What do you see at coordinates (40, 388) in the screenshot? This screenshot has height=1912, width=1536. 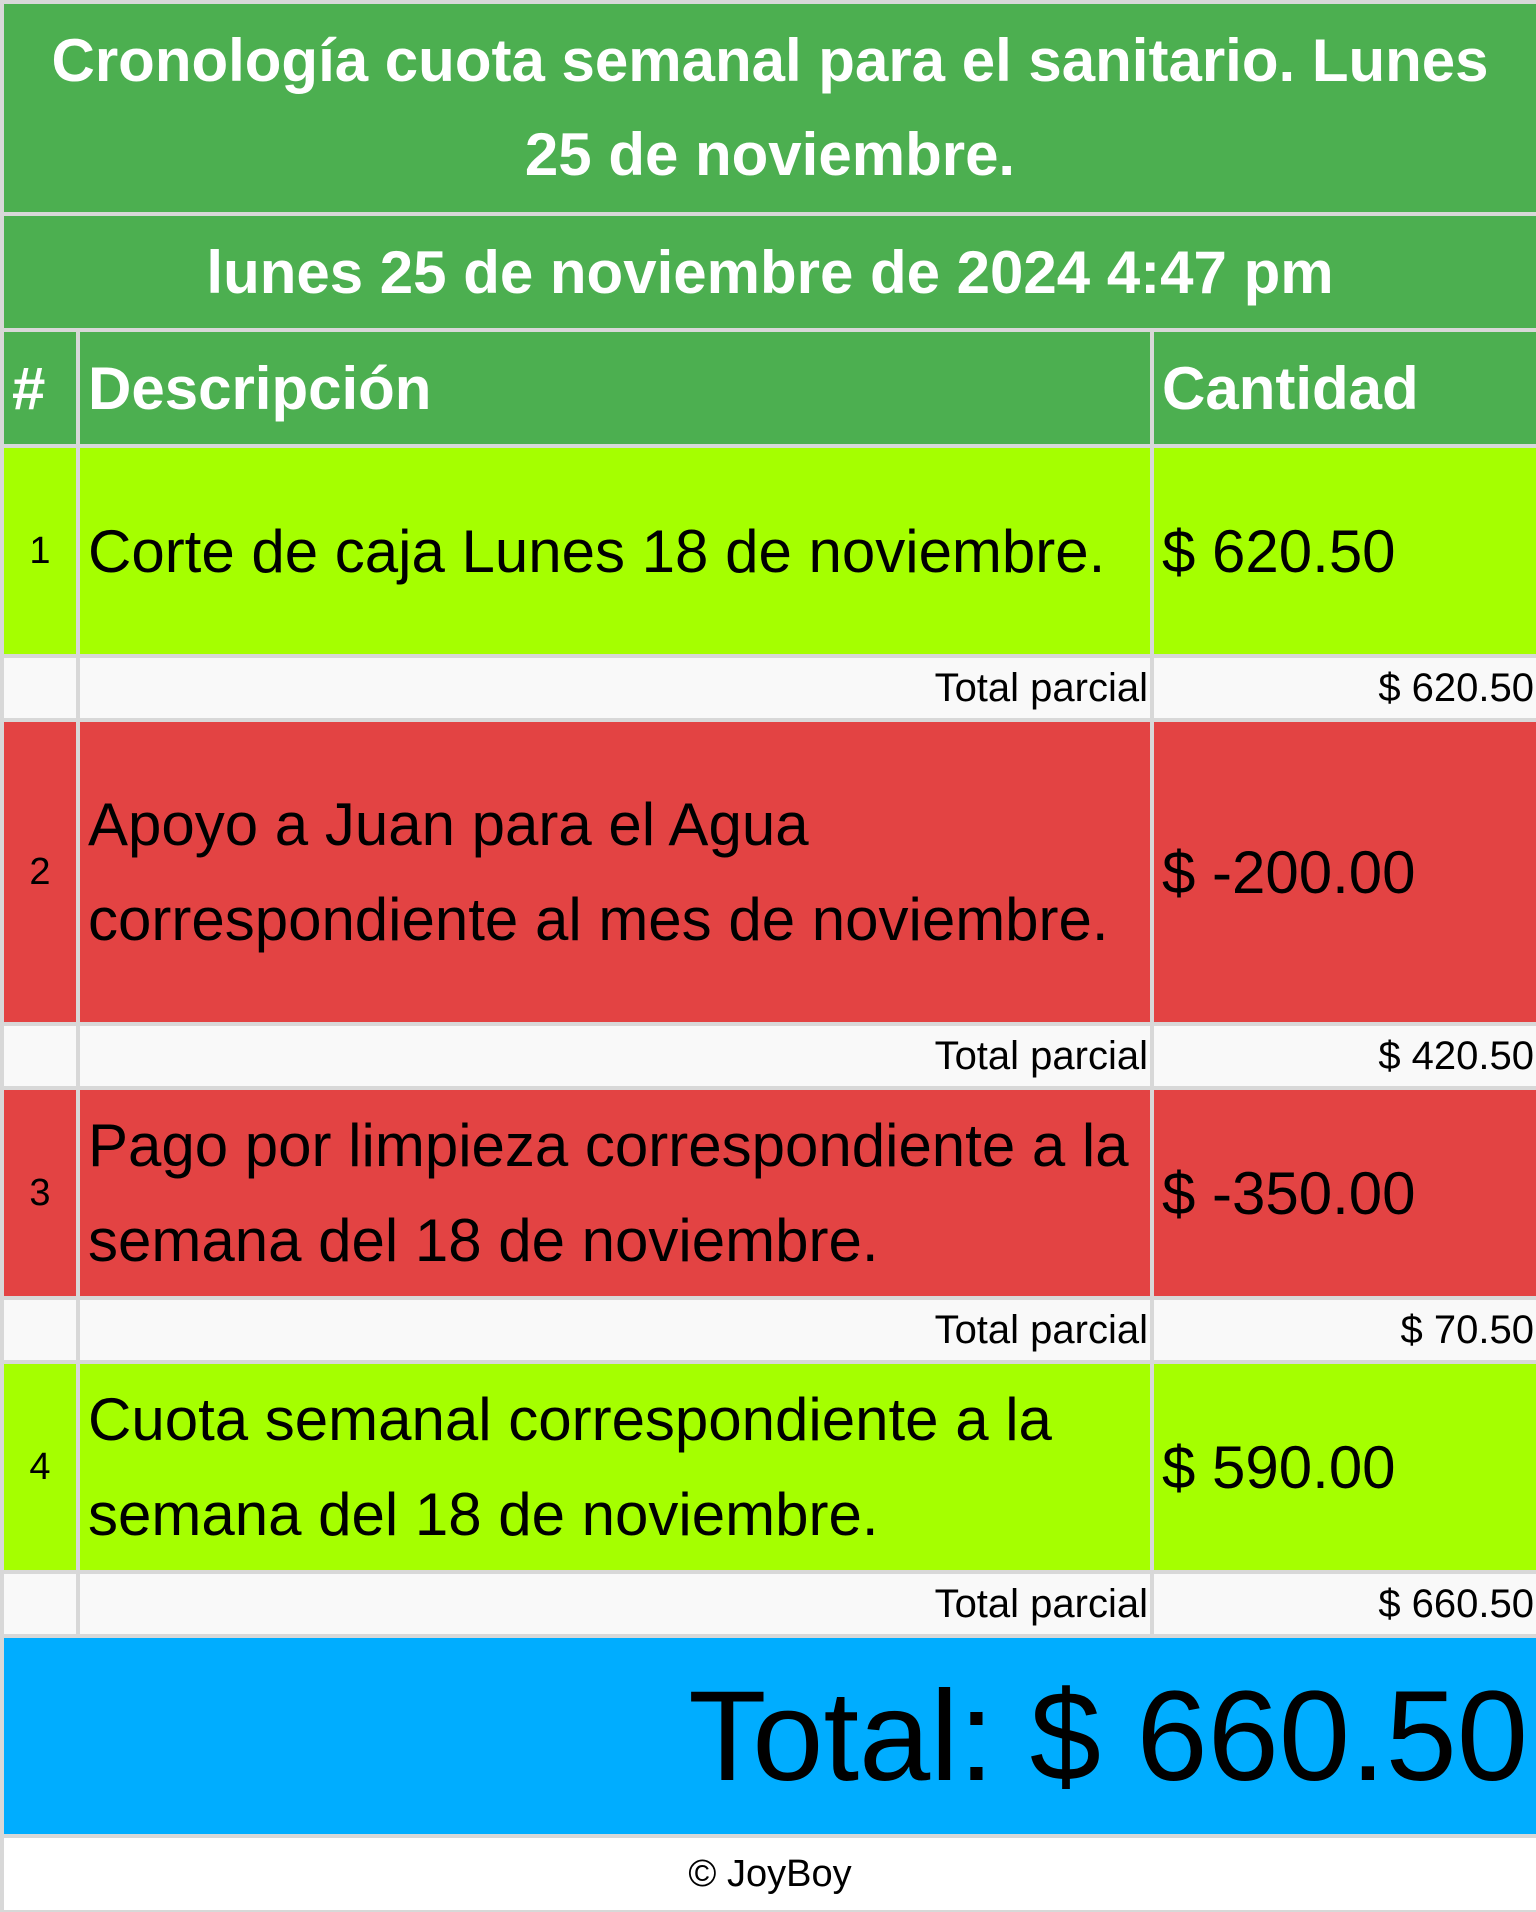 I see `column-header-number: #` at bounding box center [40, 388].